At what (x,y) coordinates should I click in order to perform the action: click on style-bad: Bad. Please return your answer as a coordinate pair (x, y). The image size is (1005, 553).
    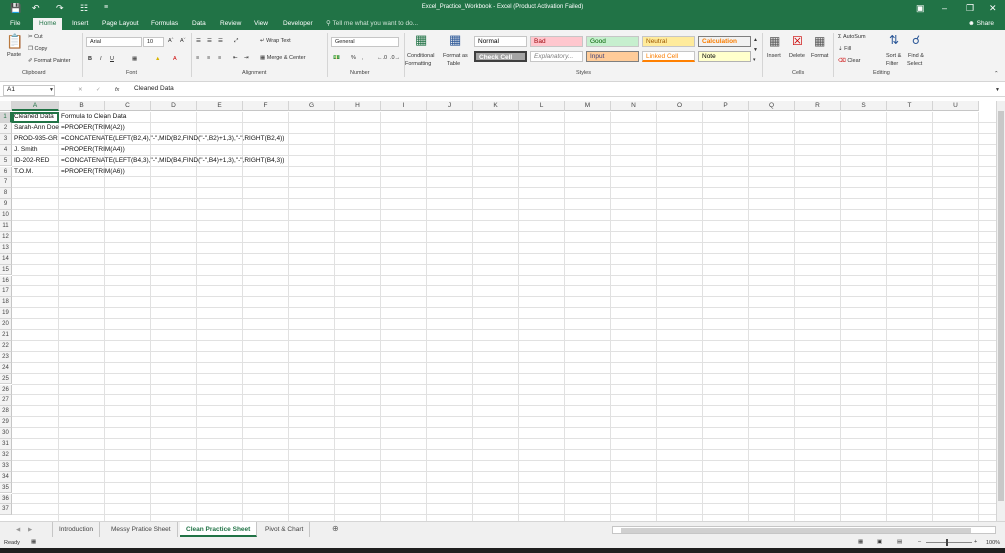
    Looking at the image, I should click on (556, 41).